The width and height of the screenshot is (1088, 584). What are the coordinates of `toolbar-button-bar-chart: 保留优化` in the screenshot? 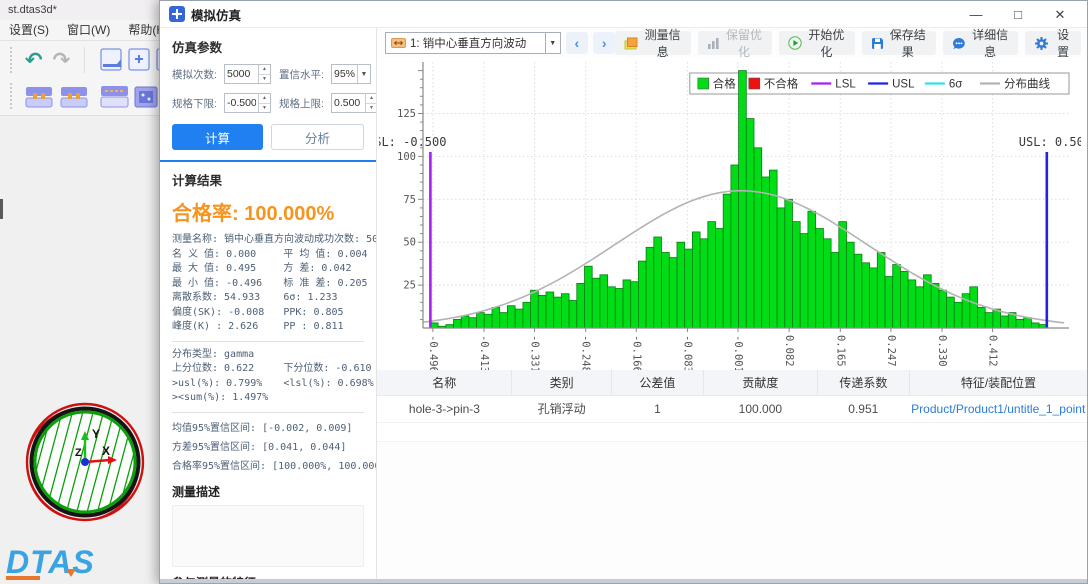 It's located at (735, 43).